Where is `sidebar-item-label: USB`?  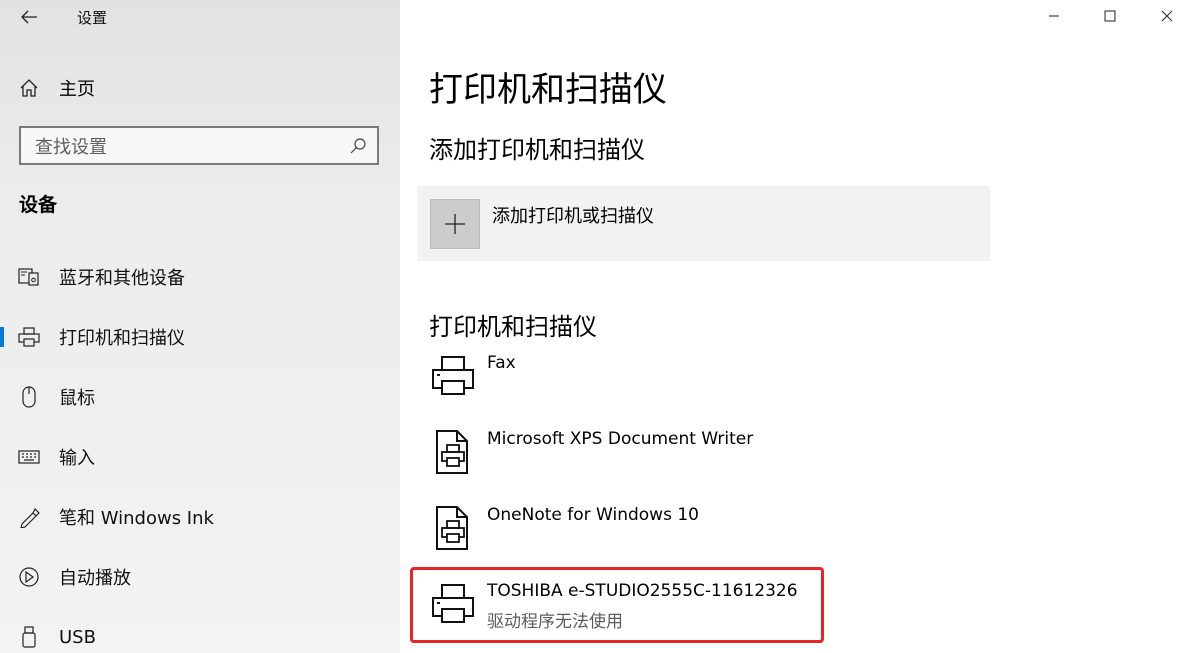 sidebar-item-label: USB is located at coordinates (77, 637).